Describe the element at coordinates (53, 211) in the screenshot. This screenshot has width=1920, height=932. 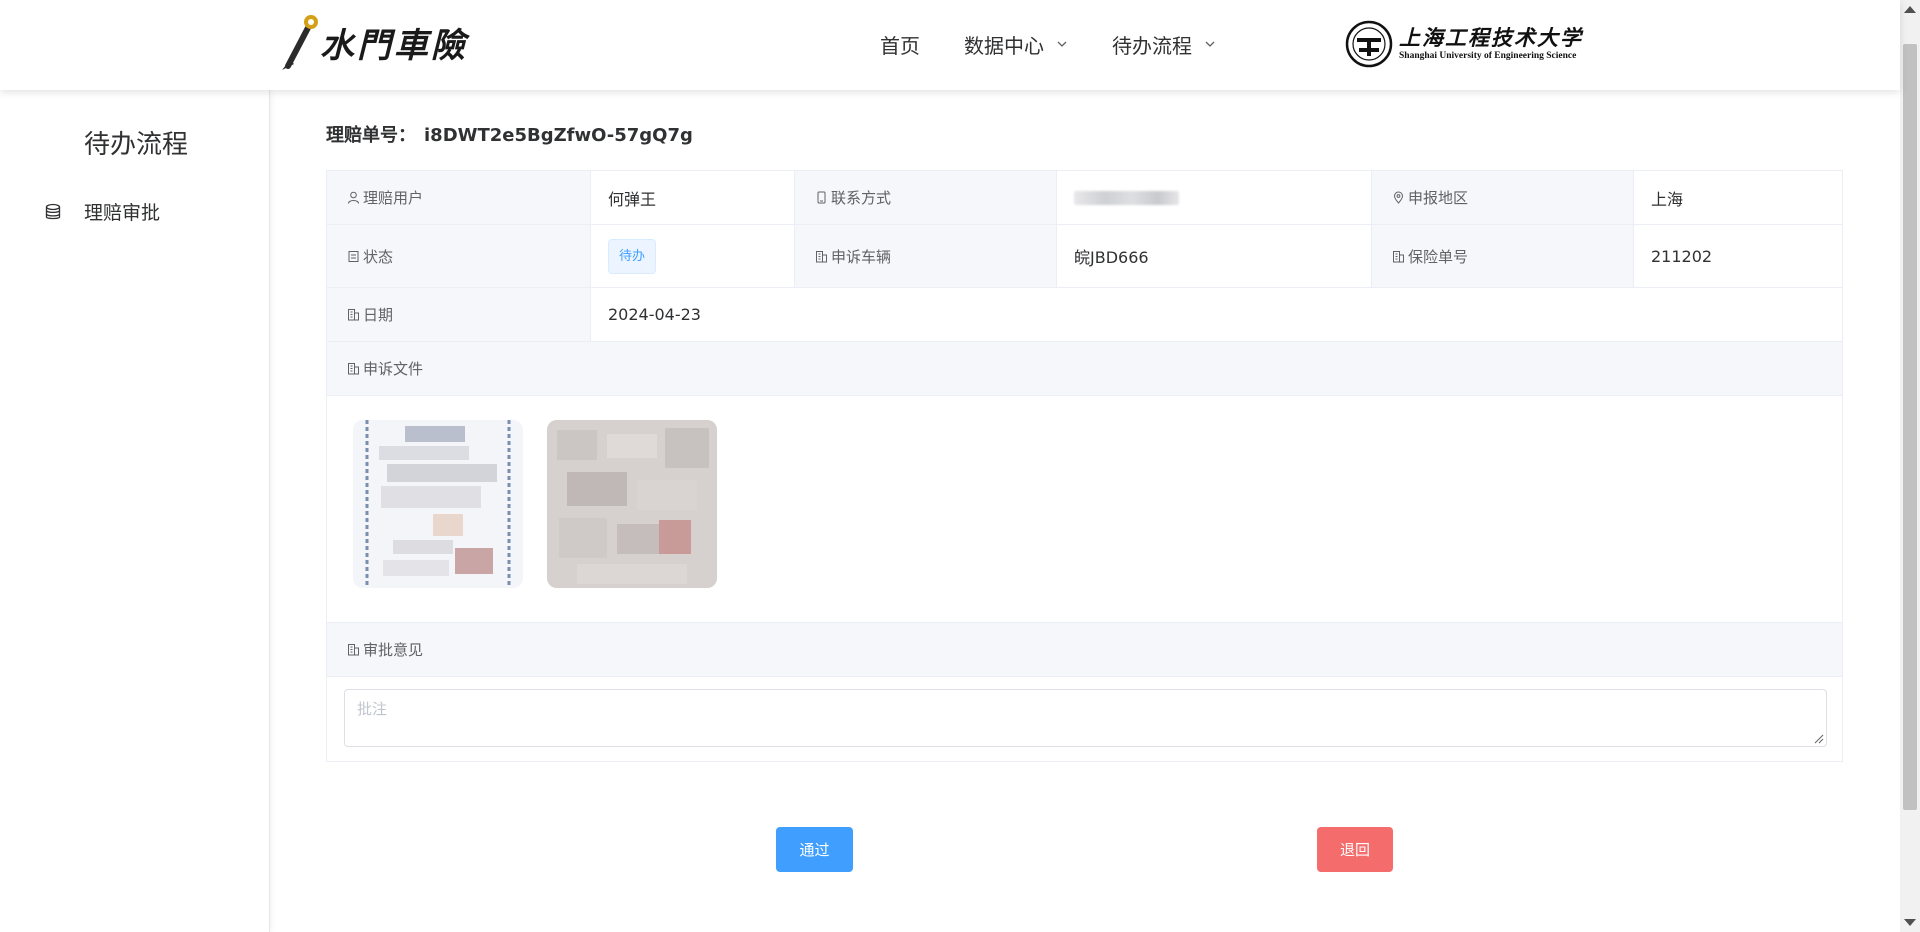
I see `database-icon` at that location.